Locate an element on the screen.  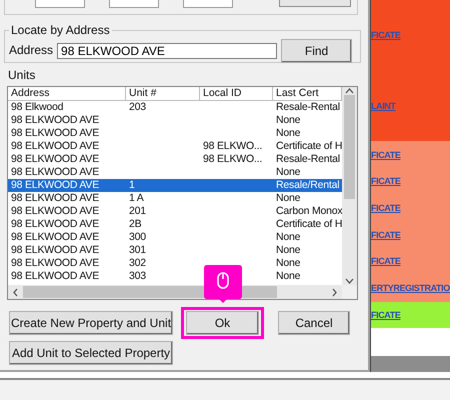
column-header: Local ID is located at coordinates (236, 94).